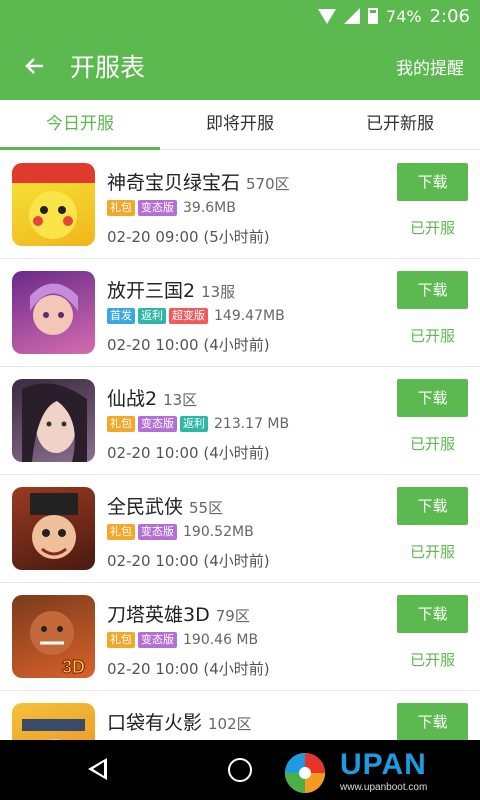 This screenshot has height=800, width=480. What do you see at coordinates (152, 399) in the screenshot?
I see `game-name: 仙战2 13区` at bounding box center [152, 399].